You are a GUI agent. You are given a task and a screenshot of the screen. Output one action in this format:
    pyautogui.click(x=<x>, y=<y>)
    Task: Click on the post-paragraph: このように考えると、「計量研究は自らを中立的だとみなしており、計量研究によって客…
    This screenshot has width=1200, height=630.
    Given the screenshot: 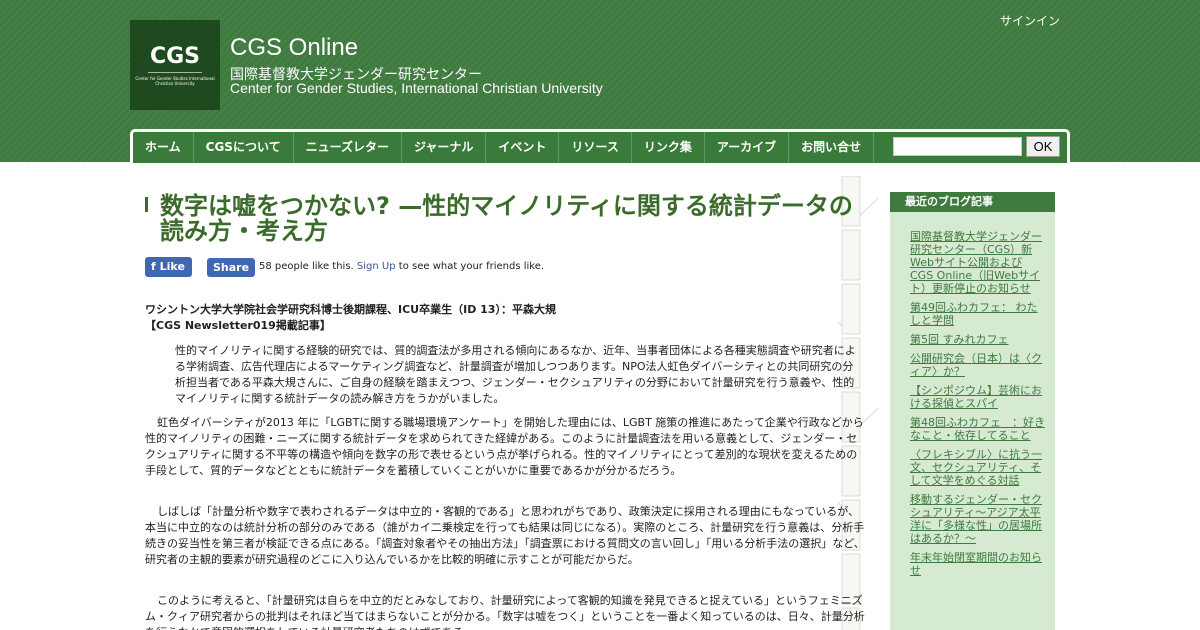 What is the action you would take?
    pyautogui.click(x=505, y=612)
    